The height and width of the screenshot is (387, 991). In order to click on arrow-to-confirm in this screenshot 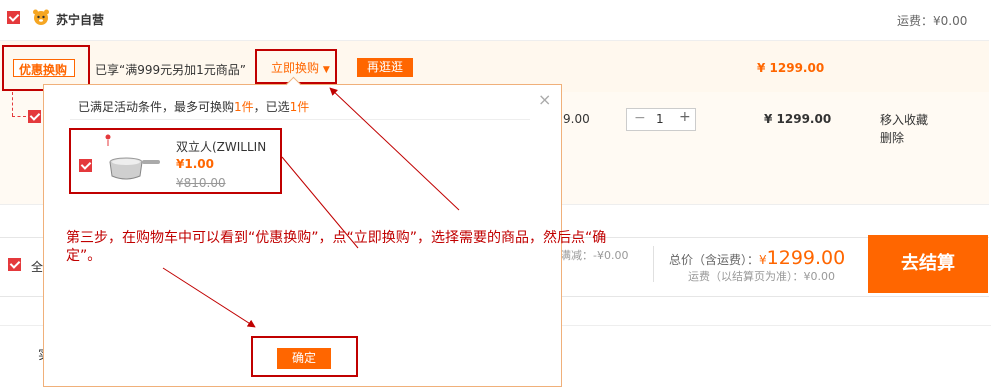, I will do `click(209, 297)`.